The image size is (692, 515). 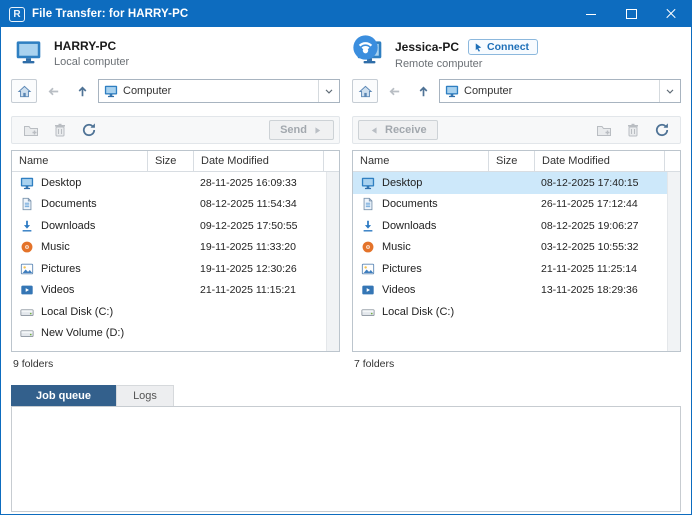 I want to click on folder-plus-icon, so click(x=604, y=130).